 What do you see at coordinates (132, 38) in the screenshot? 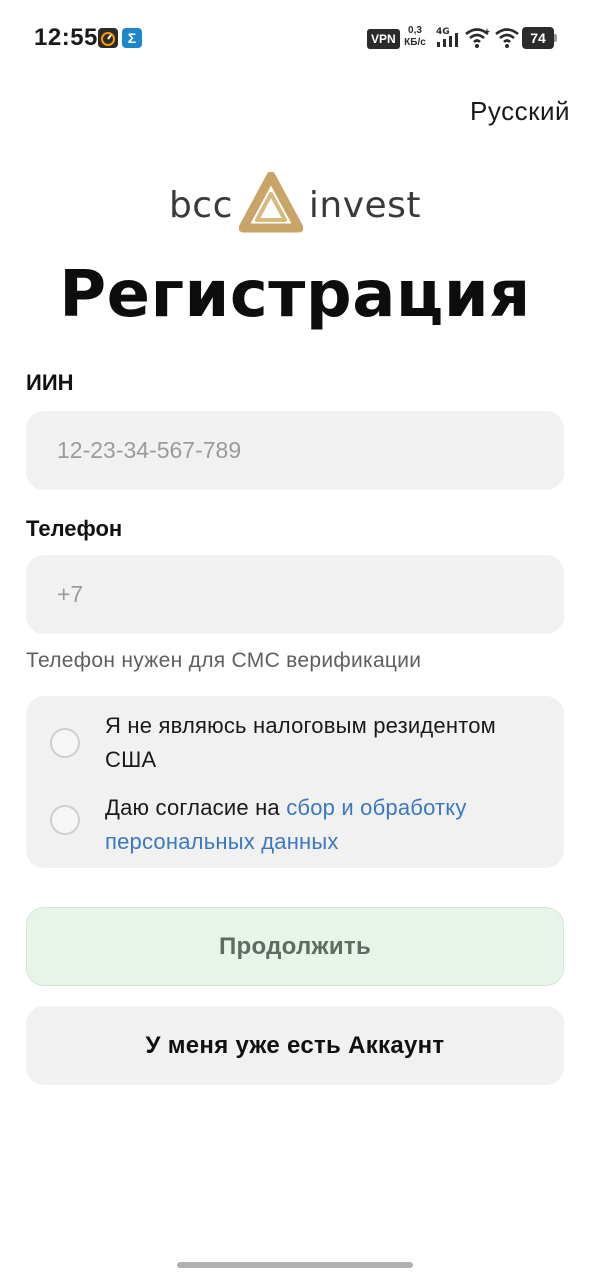
I see `sigma-app-icon: Σ` at bounding box center [132, 38].